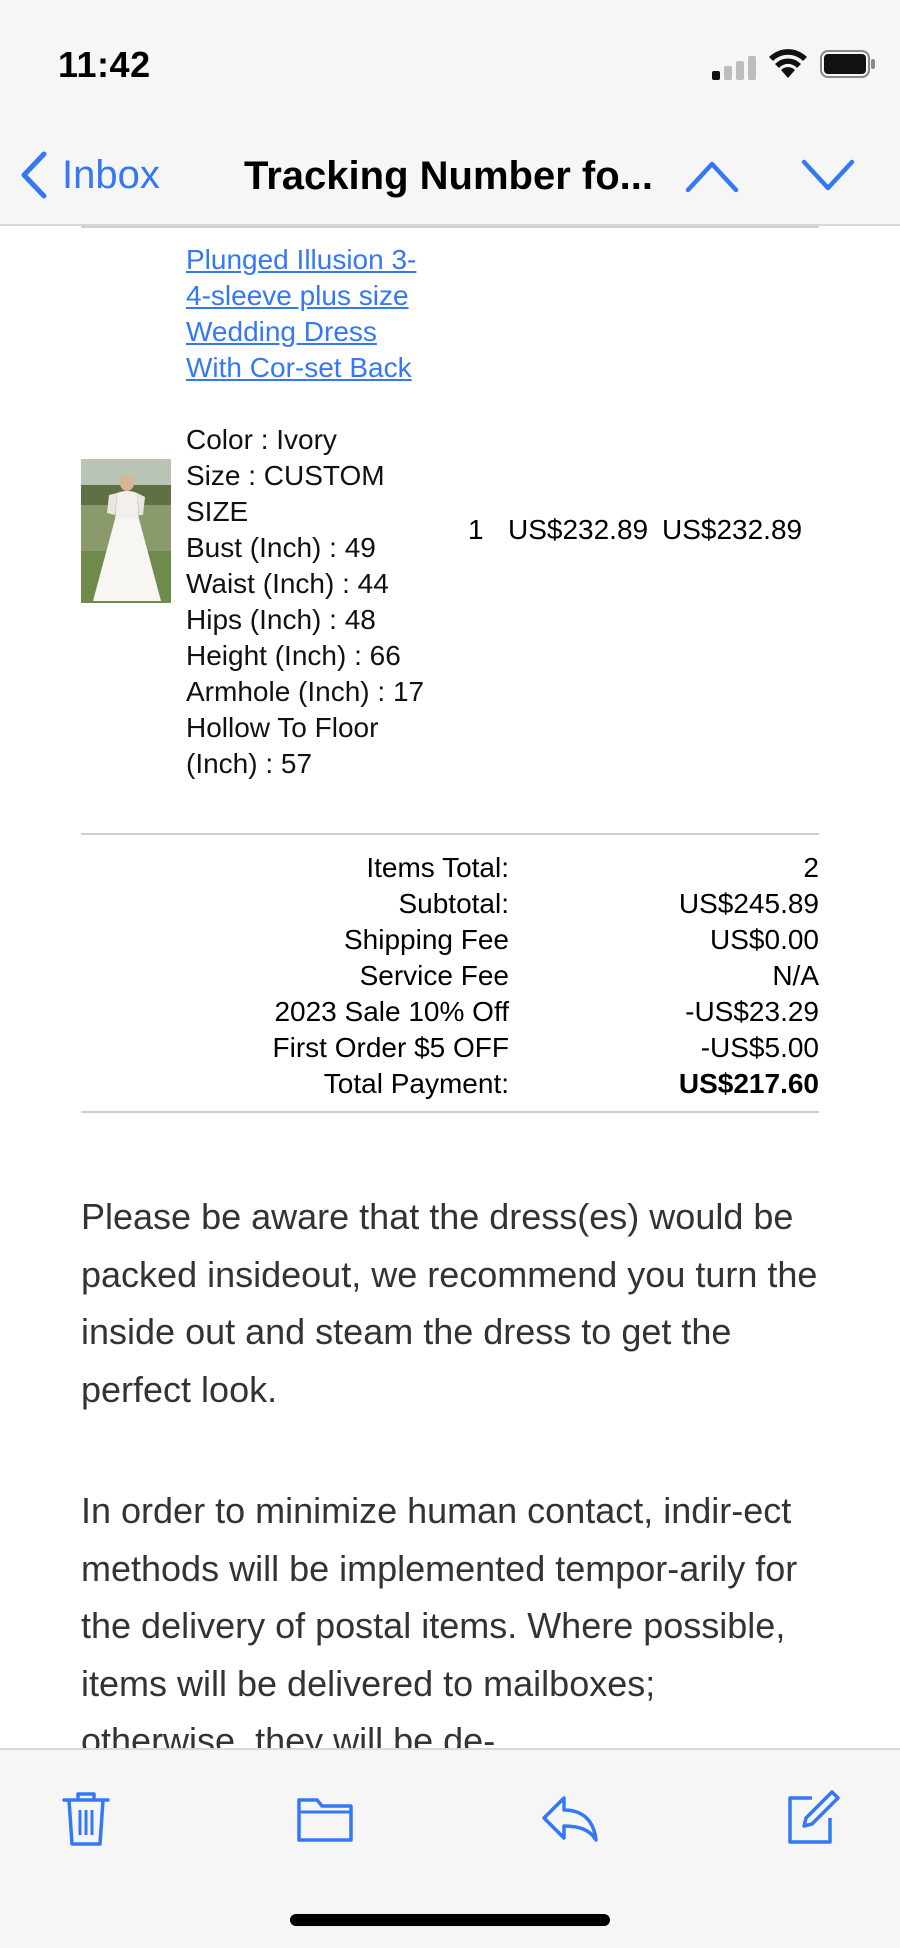  Describe the element at coordinates (811, 867) in the screenshot. I see `totals-value: 2` at that location.